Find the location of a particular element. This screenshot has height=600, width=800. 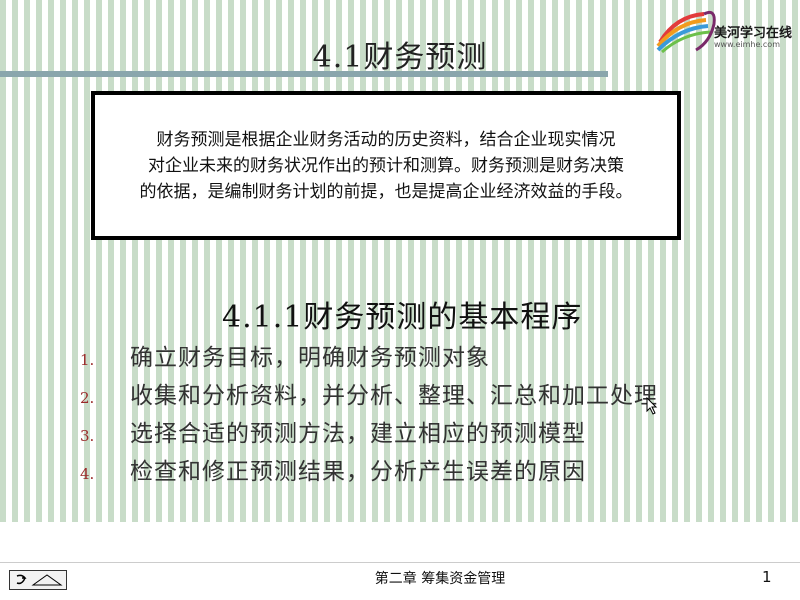

logo-name: 美河学习在线 is located at coordinates (753, 33).